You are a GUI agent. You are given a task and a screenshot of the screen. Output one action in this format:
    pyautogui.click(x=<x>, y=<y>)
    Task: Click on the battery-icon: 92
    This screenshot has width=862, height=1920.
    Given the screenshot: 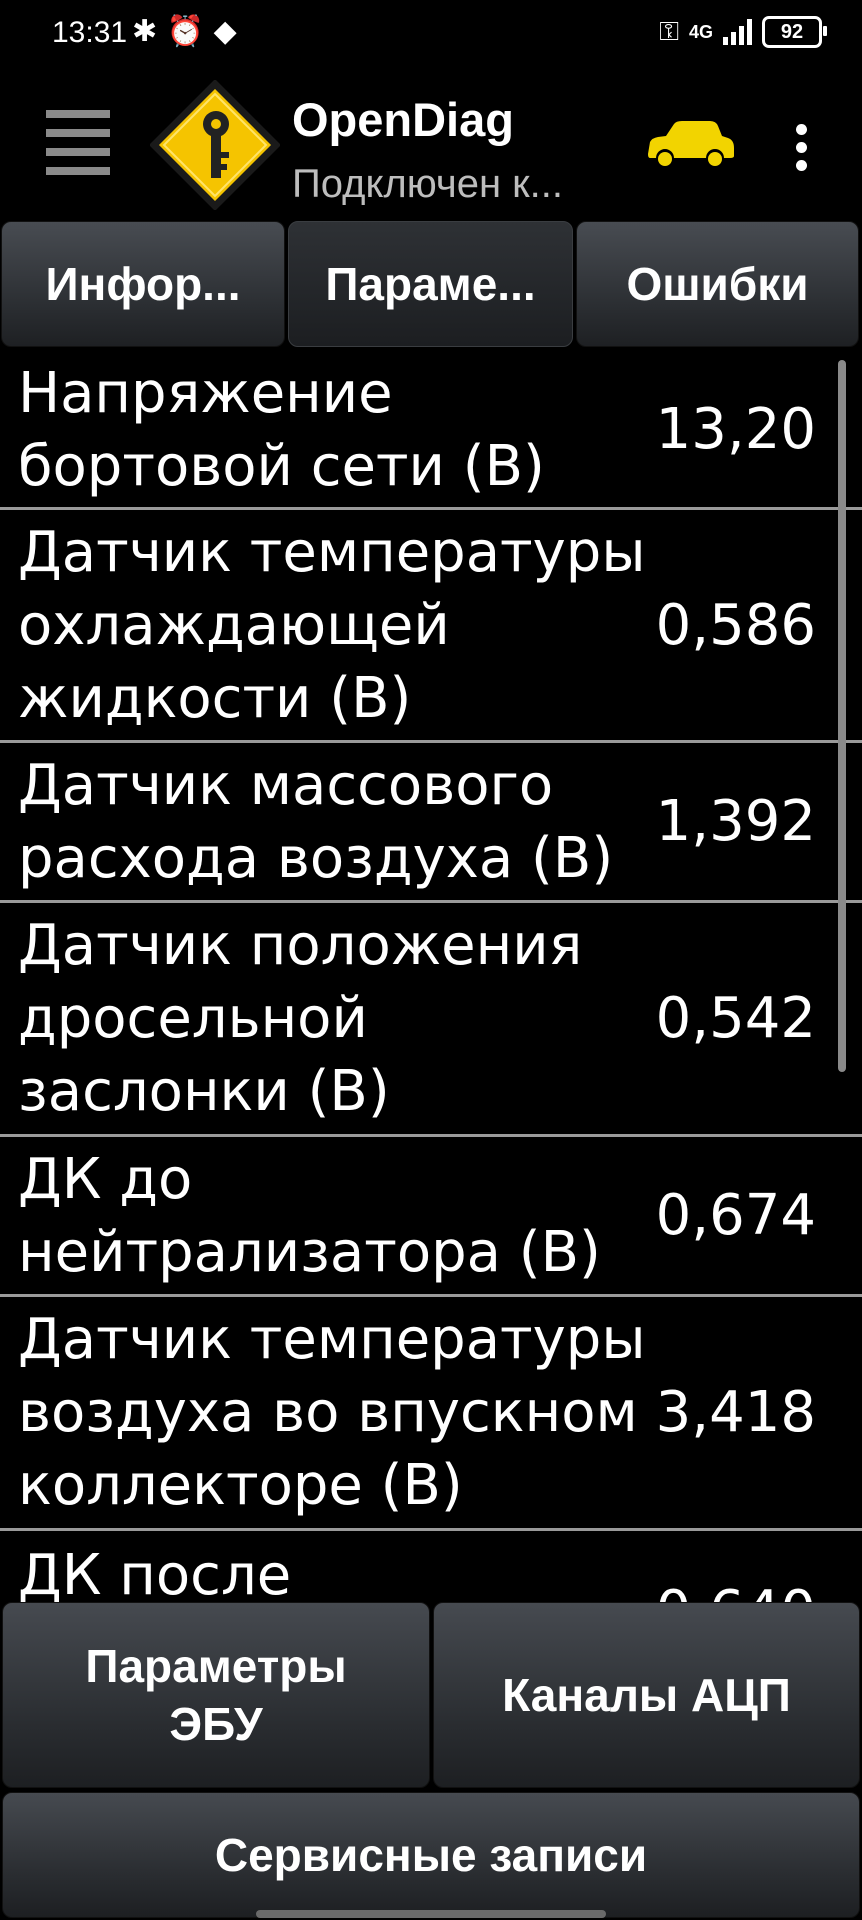 What is the action you would take?
    pyautogui.click(x=794, y=32)
    